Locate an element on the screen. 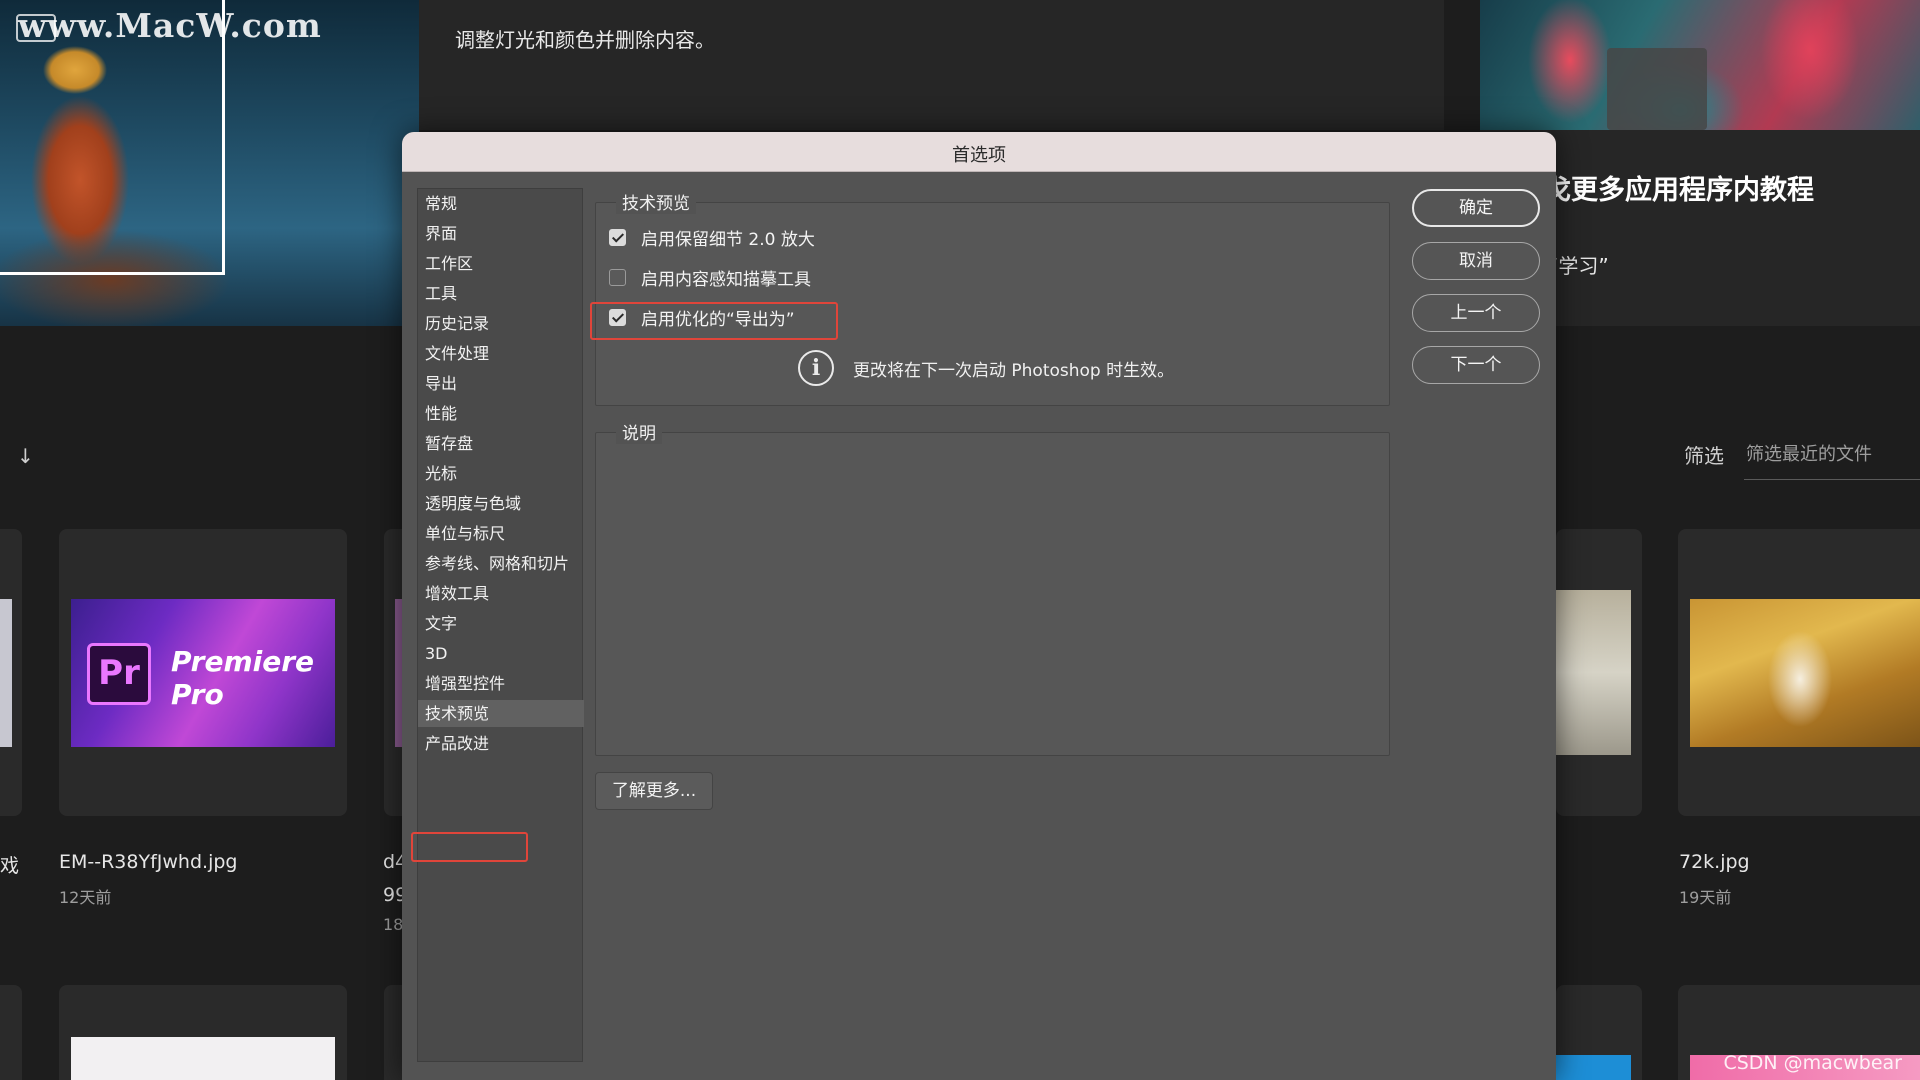 This screenshot has height=1080, width=1920. previous-button: 上一个 is located at coordinates (1476, 313).